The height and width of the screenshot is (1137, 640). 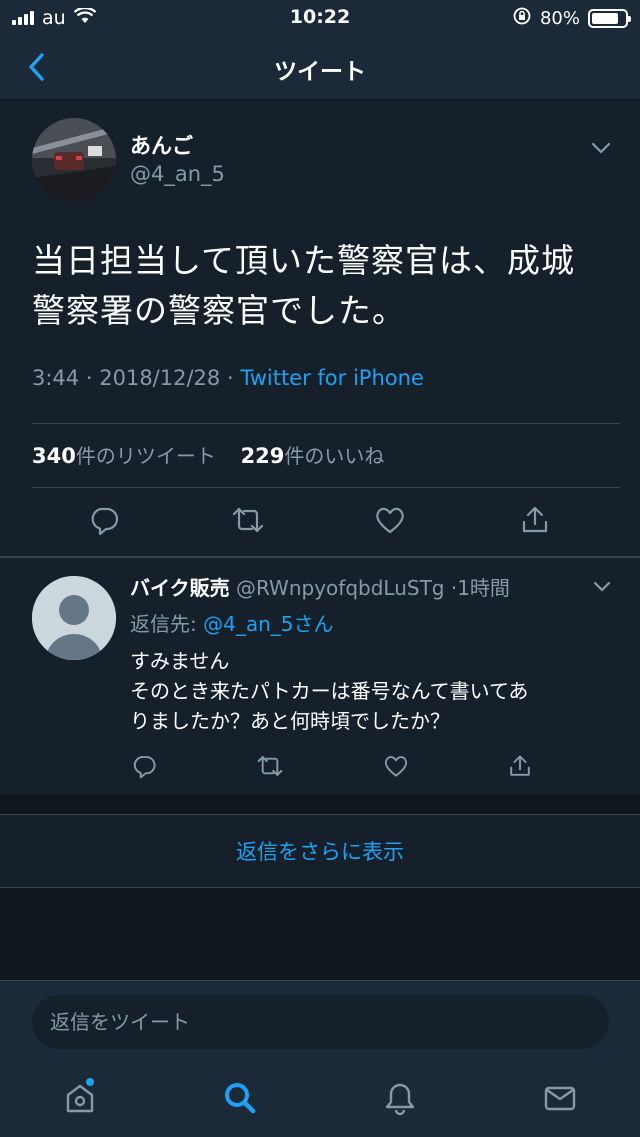 I want to click on tweet-text: 当日担当して頂いた警察官は、成城 警察署の警察官でした。, so click(x=322, y=286).